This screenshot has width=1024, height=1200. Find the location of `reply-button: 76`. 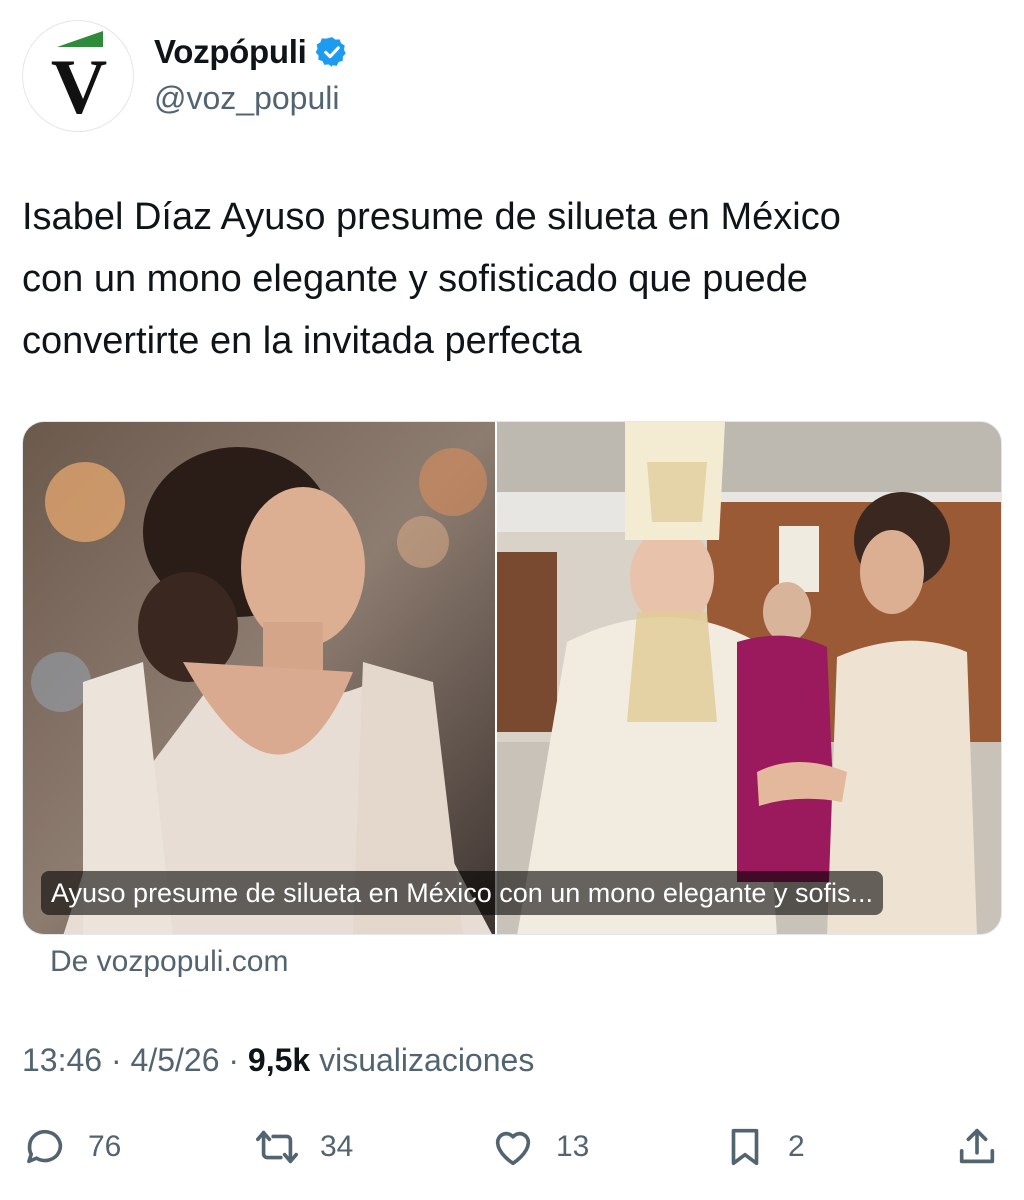

reply-button: 76 is located at coordinates (71, 1147).